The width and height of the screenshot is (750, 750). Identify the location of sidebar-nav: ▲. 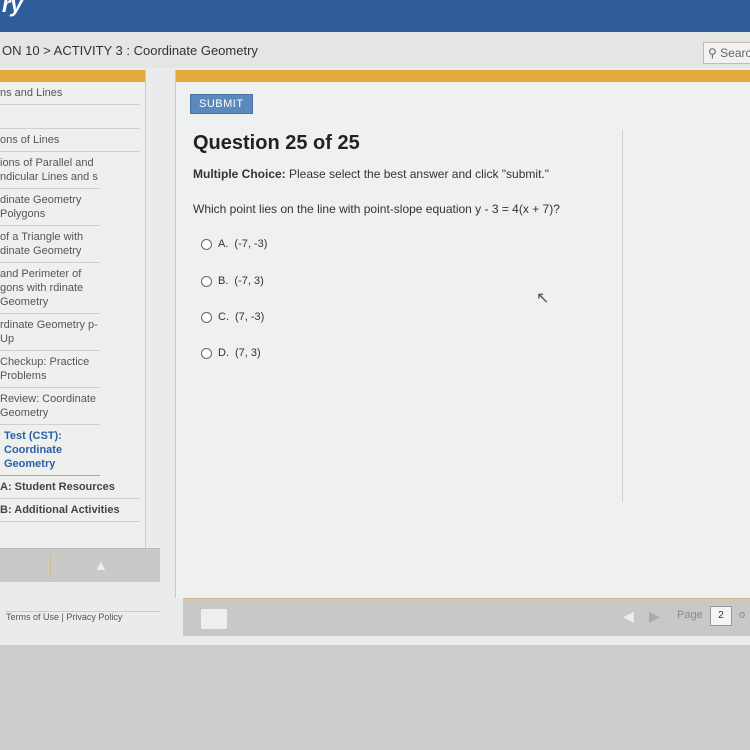
(80, 565).